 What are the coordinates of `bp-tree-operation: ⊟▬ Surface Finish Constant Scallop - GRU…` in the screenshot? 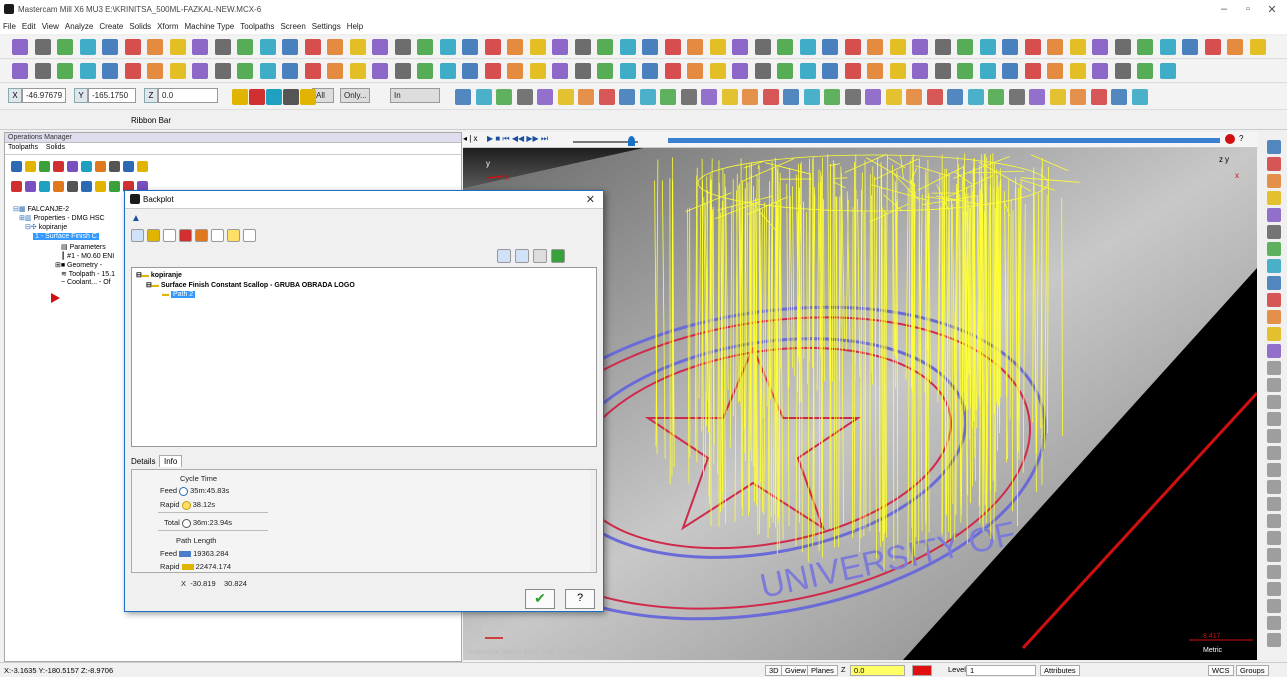 It's located at (250, 285).